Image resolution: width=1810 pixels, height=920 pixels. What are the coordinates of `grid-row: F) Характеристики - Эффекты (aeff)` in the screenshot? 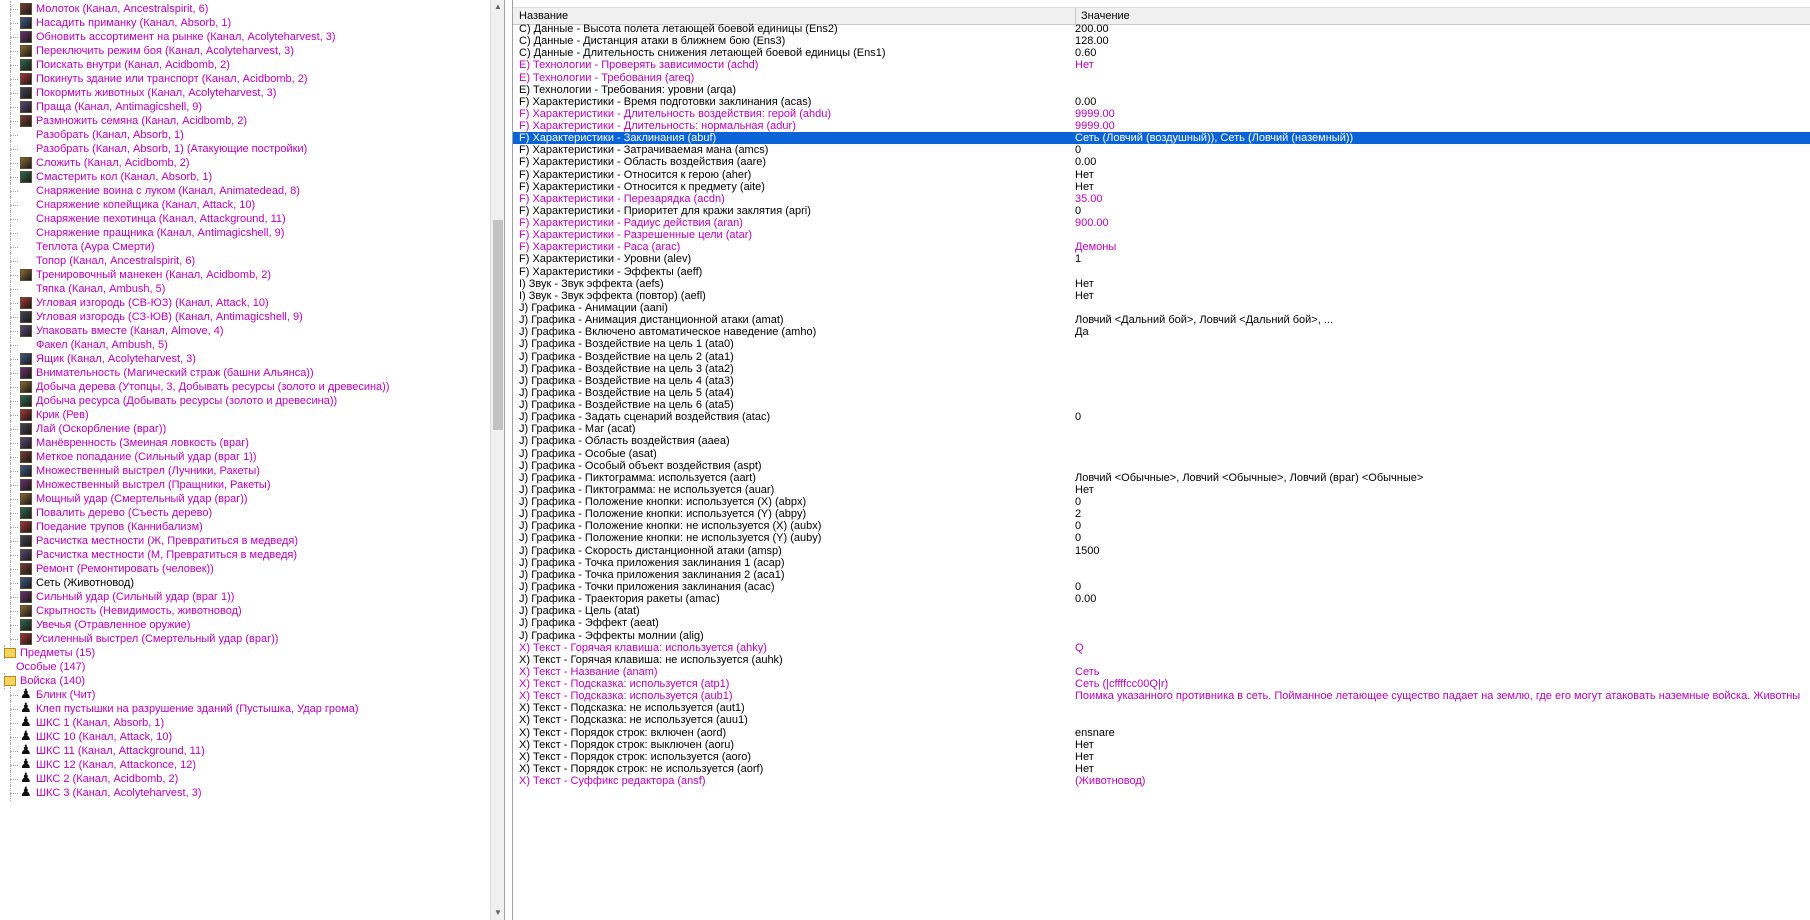 It's located at (1161, 272).